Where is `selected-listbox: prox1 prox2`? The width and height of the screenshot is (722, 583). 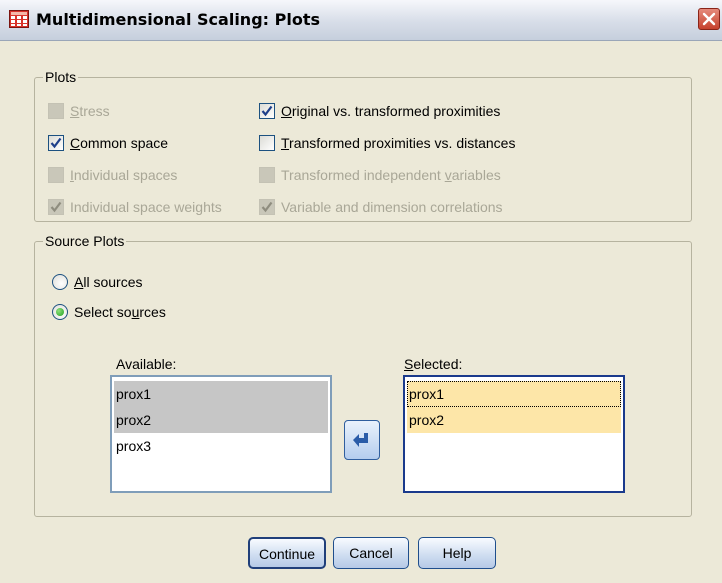
selected-listbox: prox1 prox2 is located at coordinates (514, 434).